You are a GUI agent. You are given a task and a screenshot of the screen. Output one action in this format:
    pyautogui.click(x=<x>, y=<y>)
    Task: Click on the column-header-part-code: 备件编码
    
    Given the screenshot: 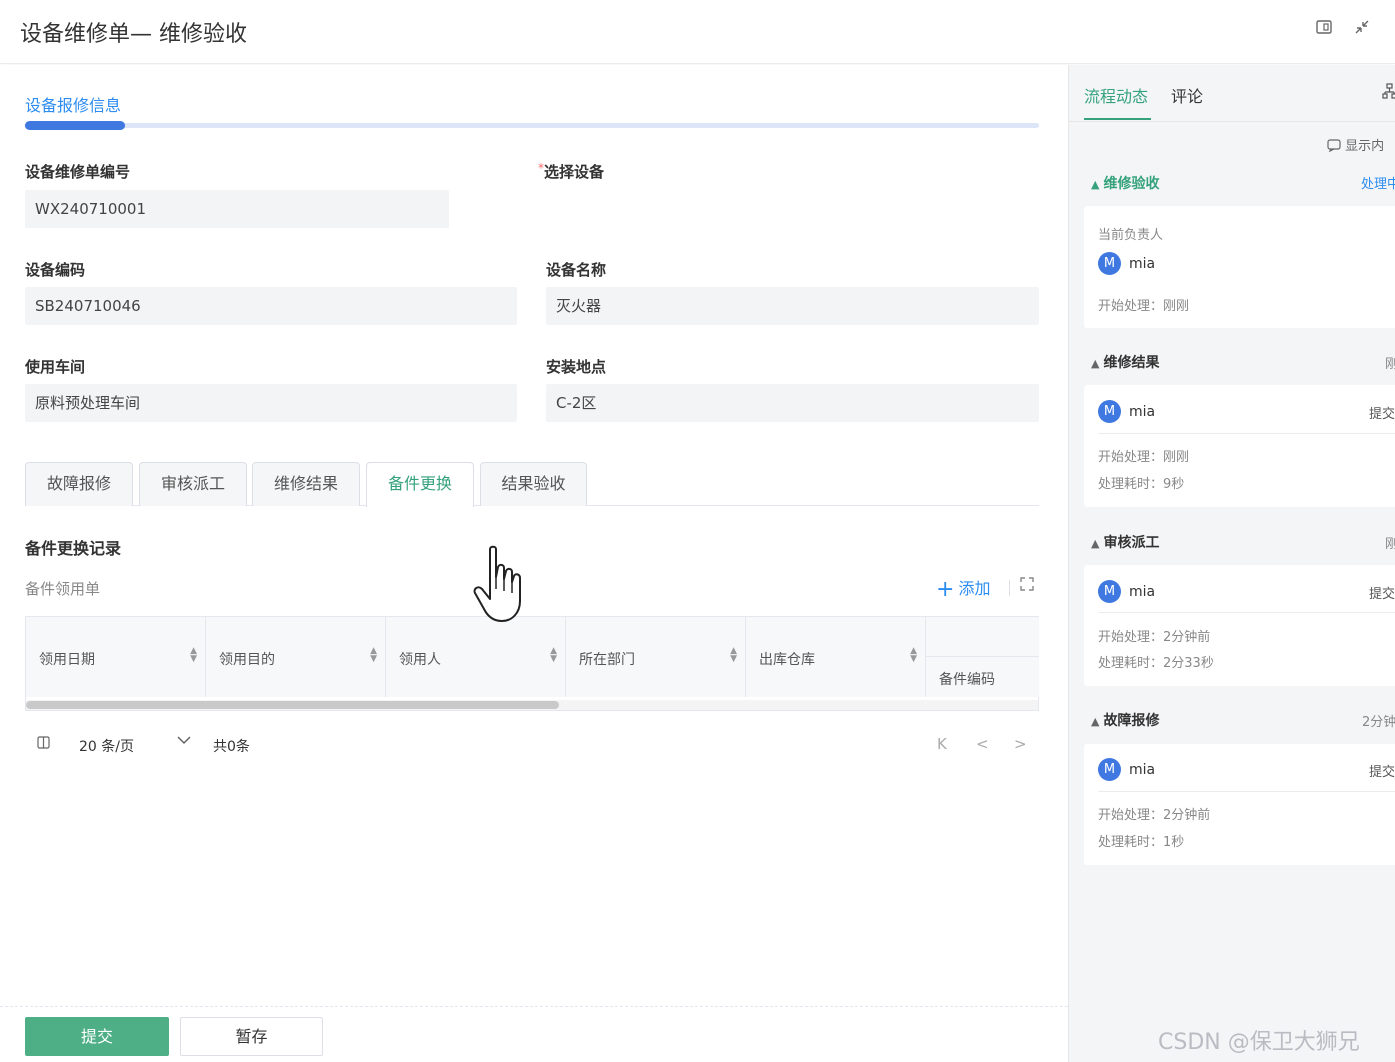 What is the action you would take?
    pyautogui.click(x=982, y=657)
    